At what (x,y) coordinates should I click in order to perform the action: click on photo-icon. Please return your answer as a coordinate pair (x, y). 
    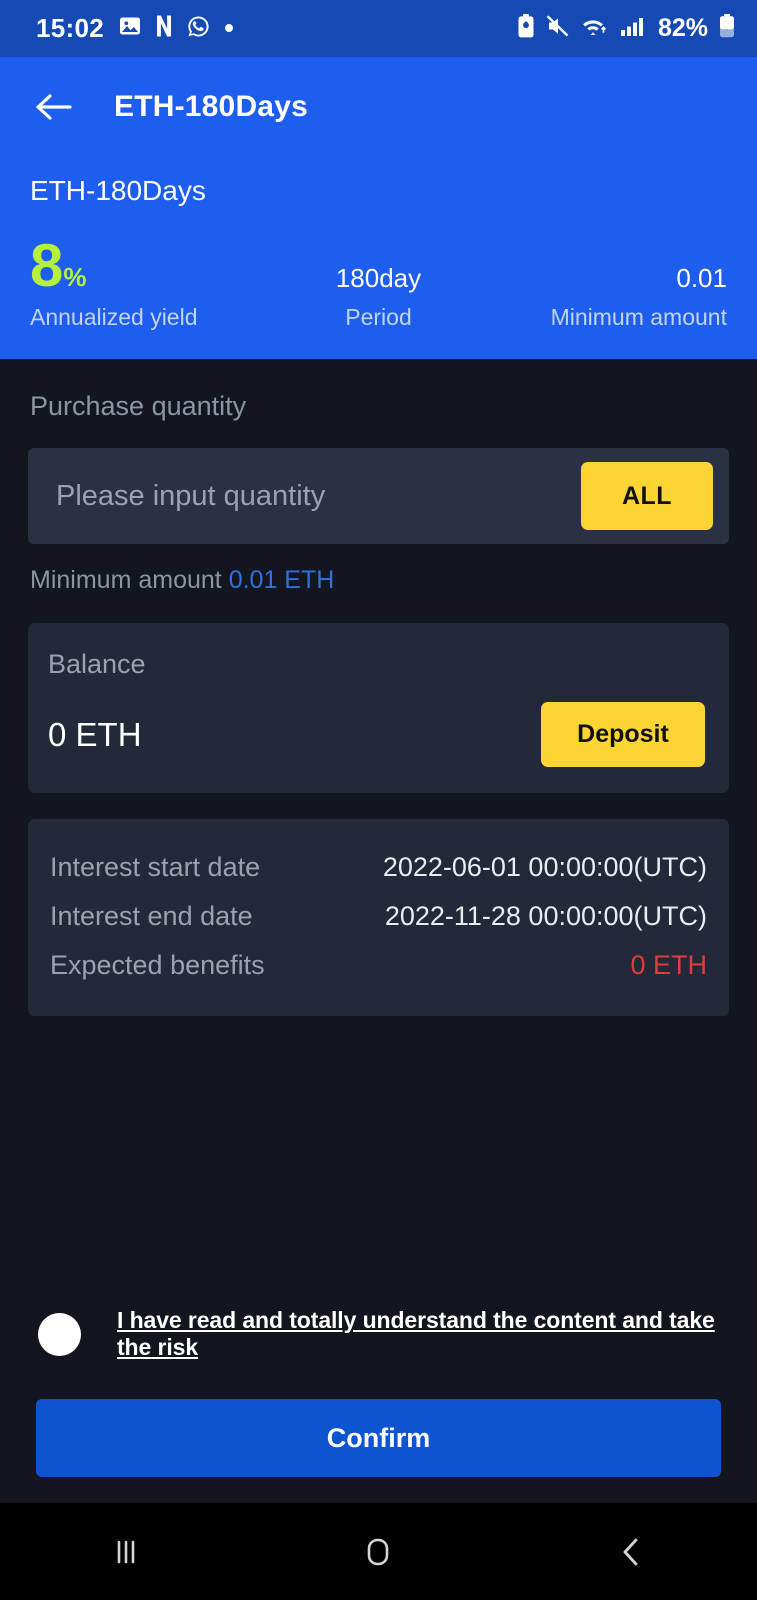
    Looking at the image, I should click on (130, 28).